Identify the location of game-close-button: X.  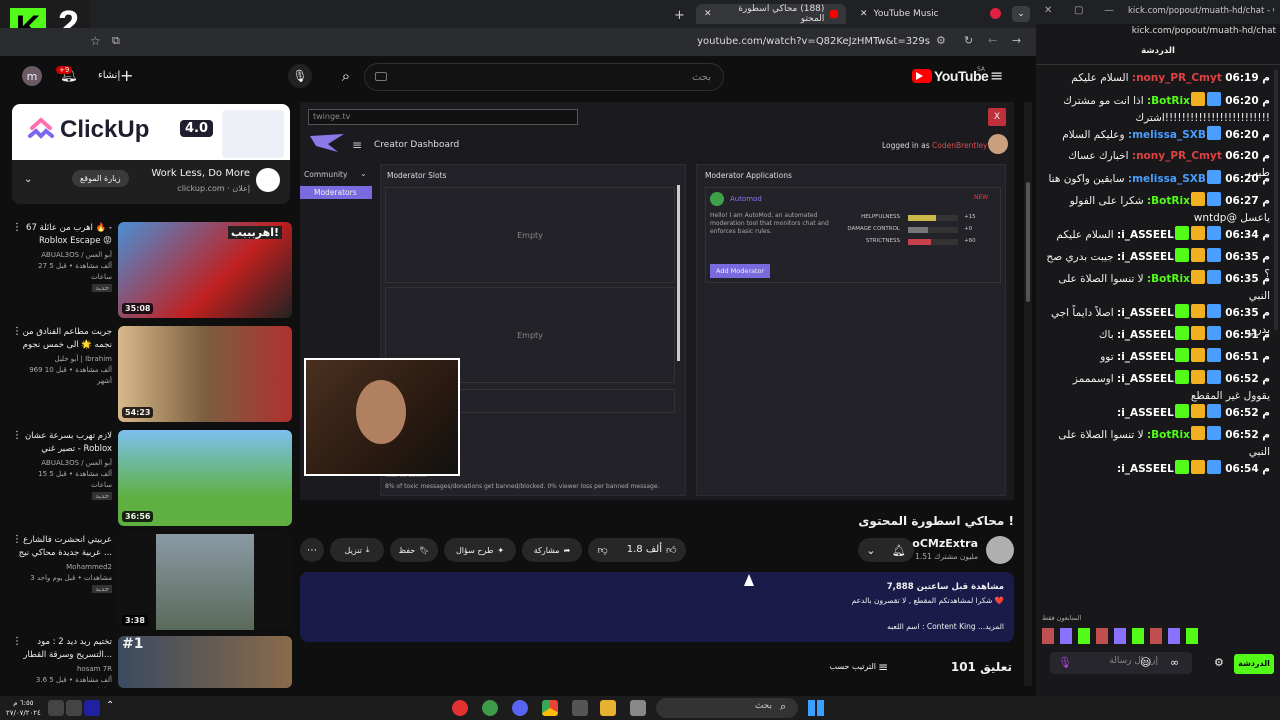
(997, 117).